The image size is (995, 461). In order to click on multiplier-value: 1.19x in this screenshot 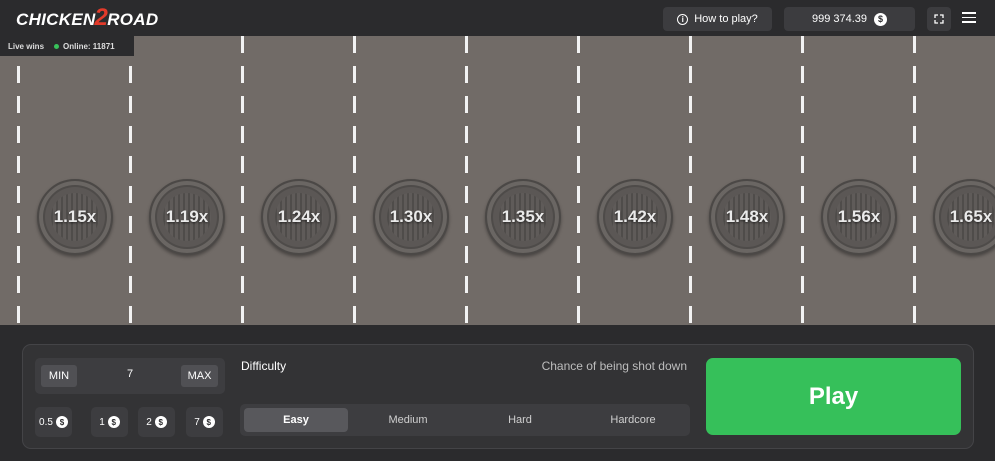, I will do `click(187, 216)`.